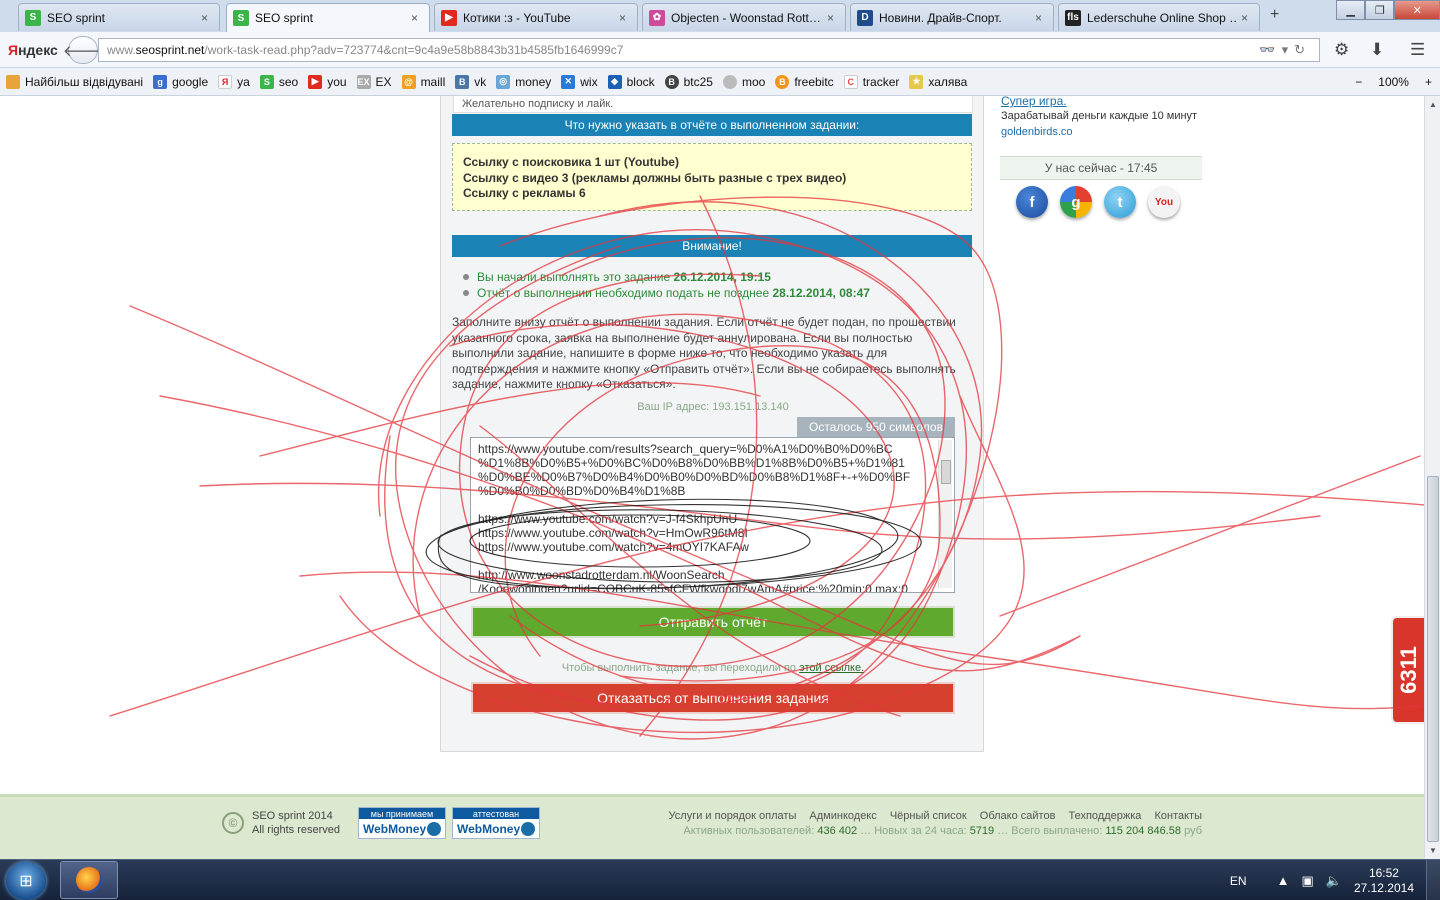 The height and width of the screenshot is (900, 1440). Describe the element at coordinates (1358, 82) in the screenshot. I see `zoom-out-button: −` at that location.